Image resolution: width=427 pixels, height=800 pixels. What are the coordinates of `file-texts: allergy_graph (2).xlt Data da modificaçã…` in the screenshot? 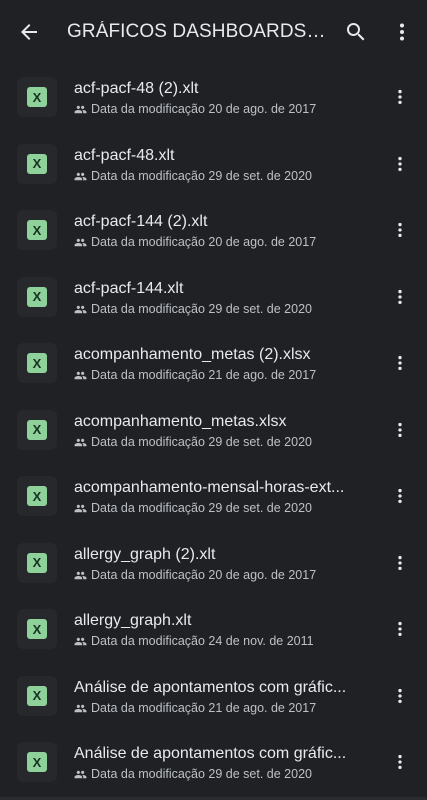 It's located at (222, 564).